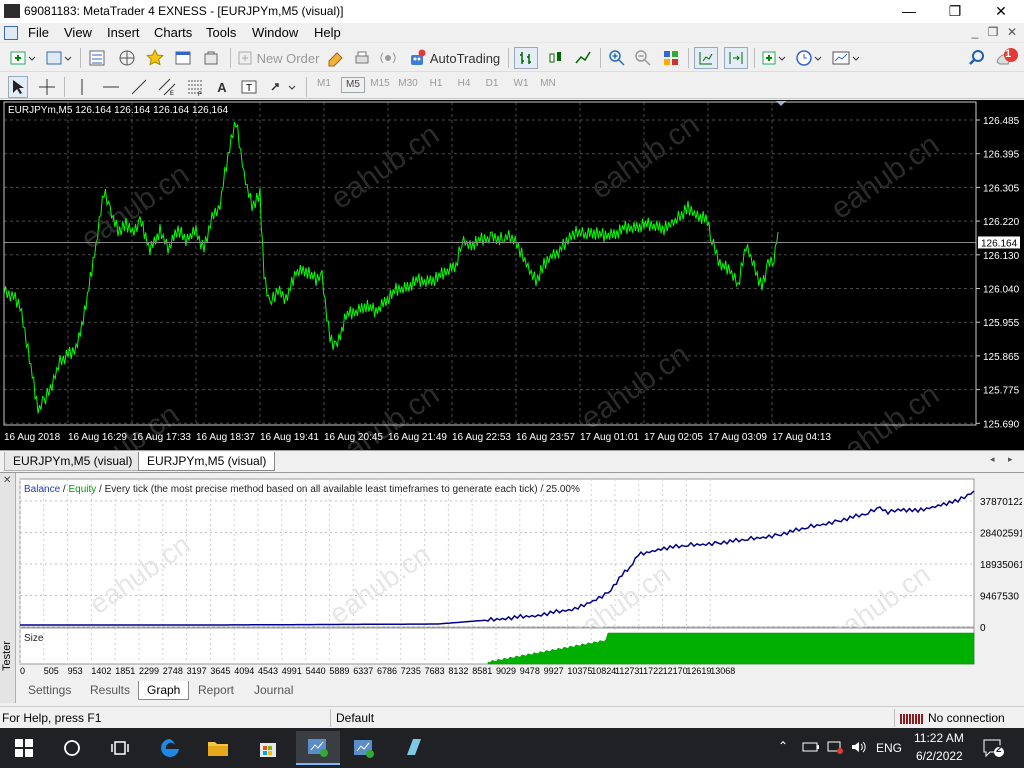  Describe the element at coordinates (555, 58) in the screenshot. I see `candlesticks-icon` at that location.